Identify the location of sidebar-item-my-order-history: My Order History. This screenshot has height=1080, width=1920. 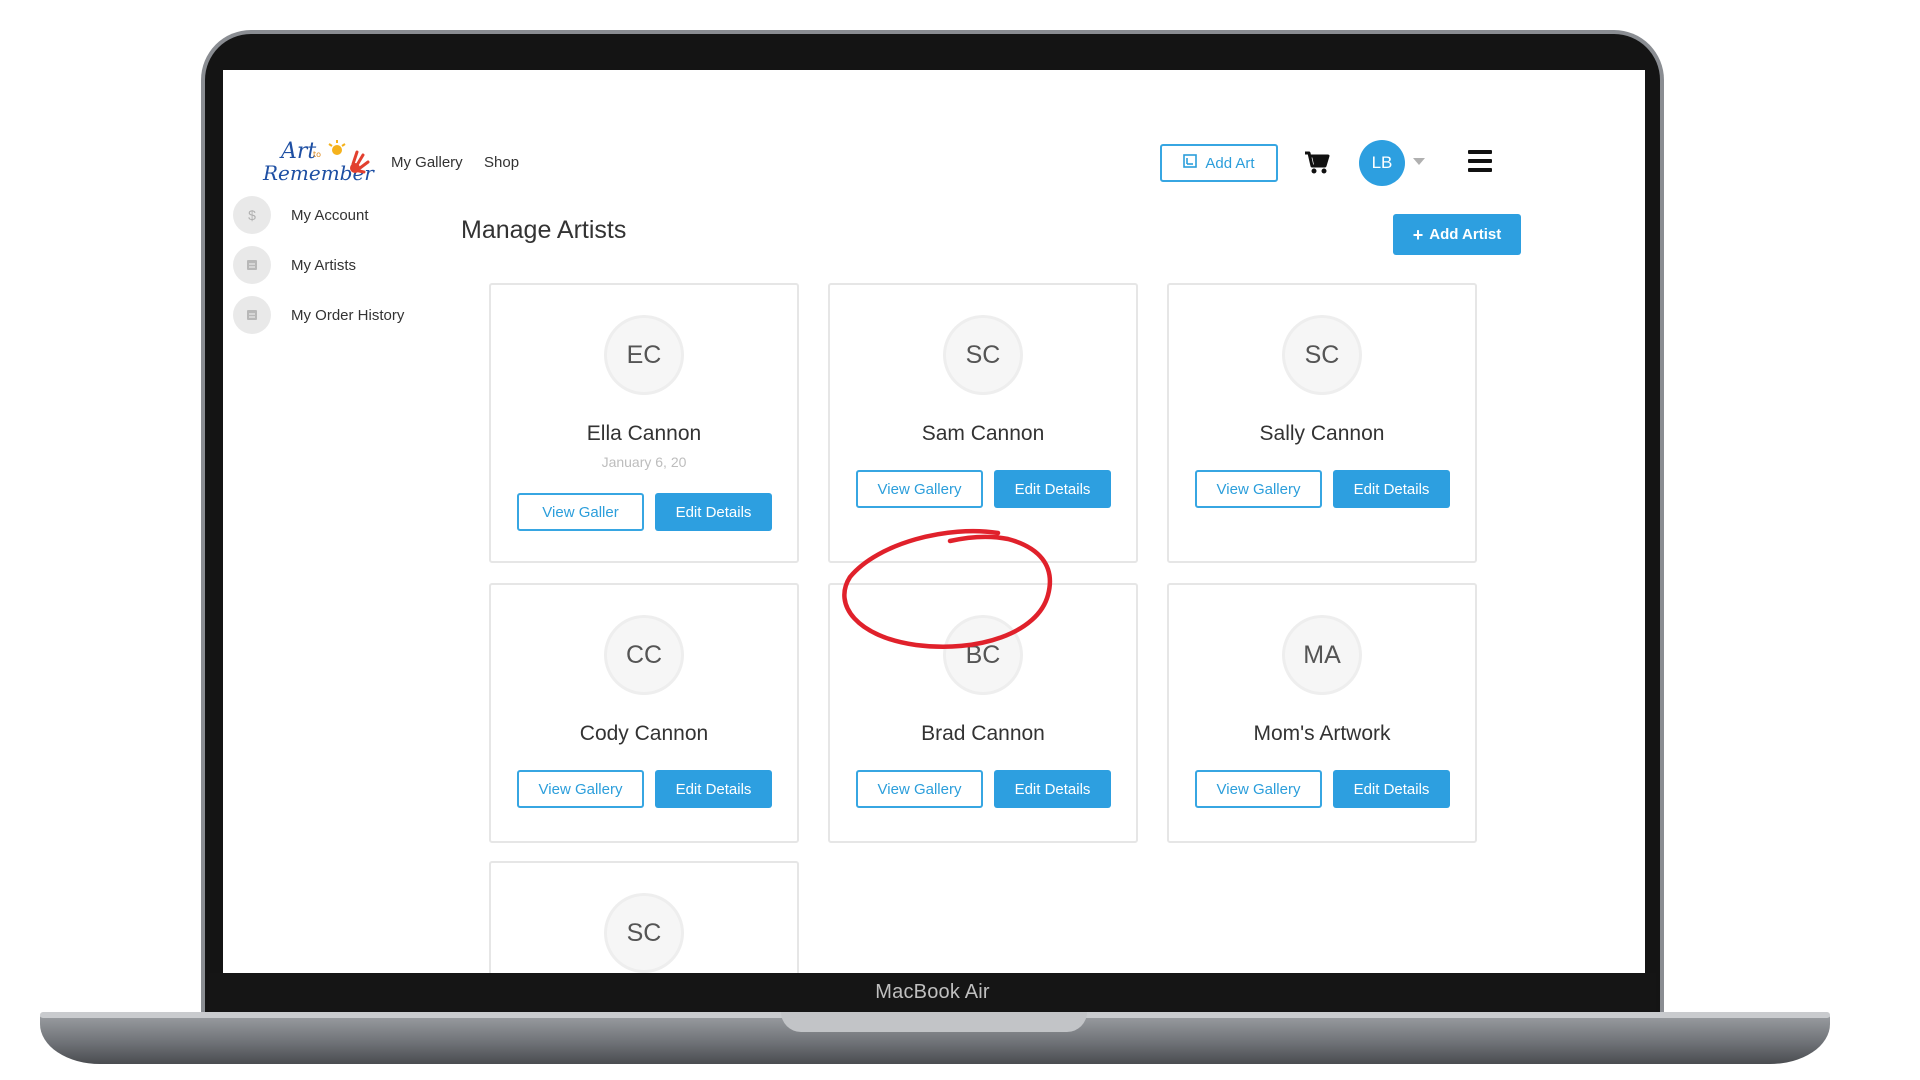
(318, 315).